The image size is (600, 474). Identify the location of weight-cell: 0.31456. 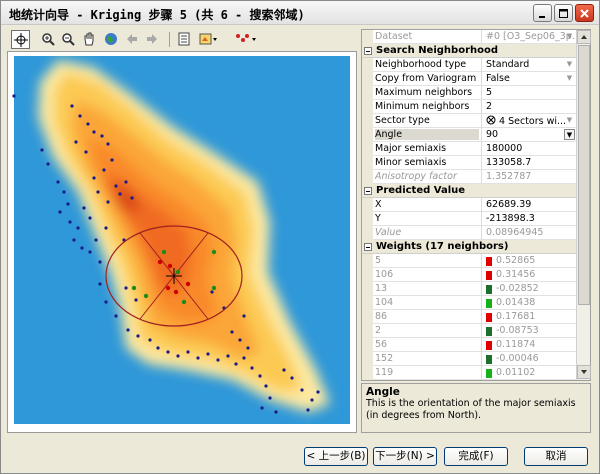
(529, 275).